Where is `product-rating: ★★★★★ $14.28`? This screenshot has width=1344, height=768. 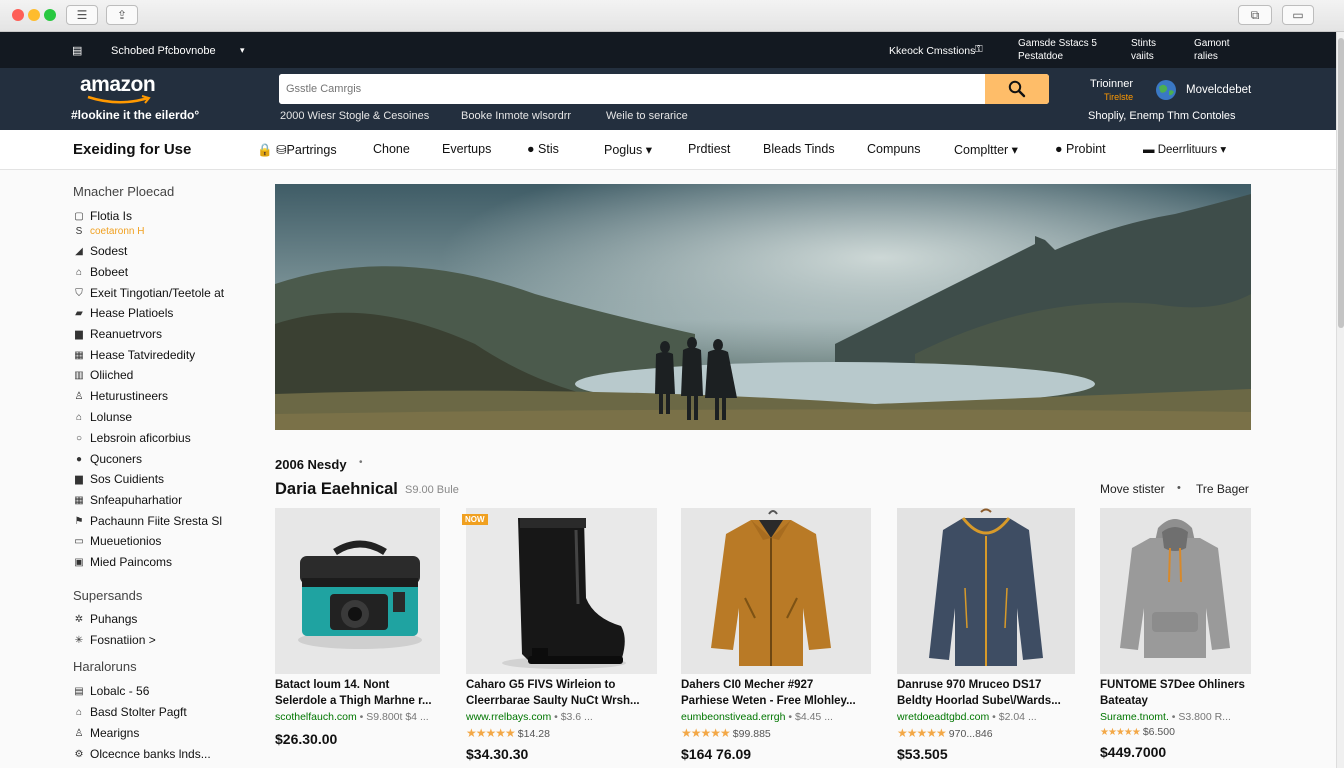
product-rating: ★★★★★ $14.28 is located at coordinates (508, 733).